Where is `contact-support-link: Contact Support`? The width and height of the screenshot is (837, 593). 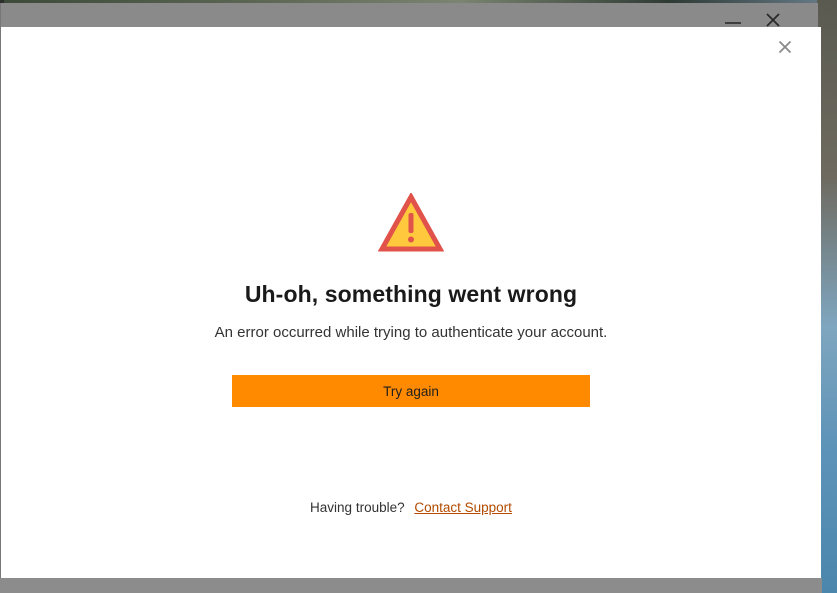 contact-support-link: Contact Support is located at coordinates (463, 507).